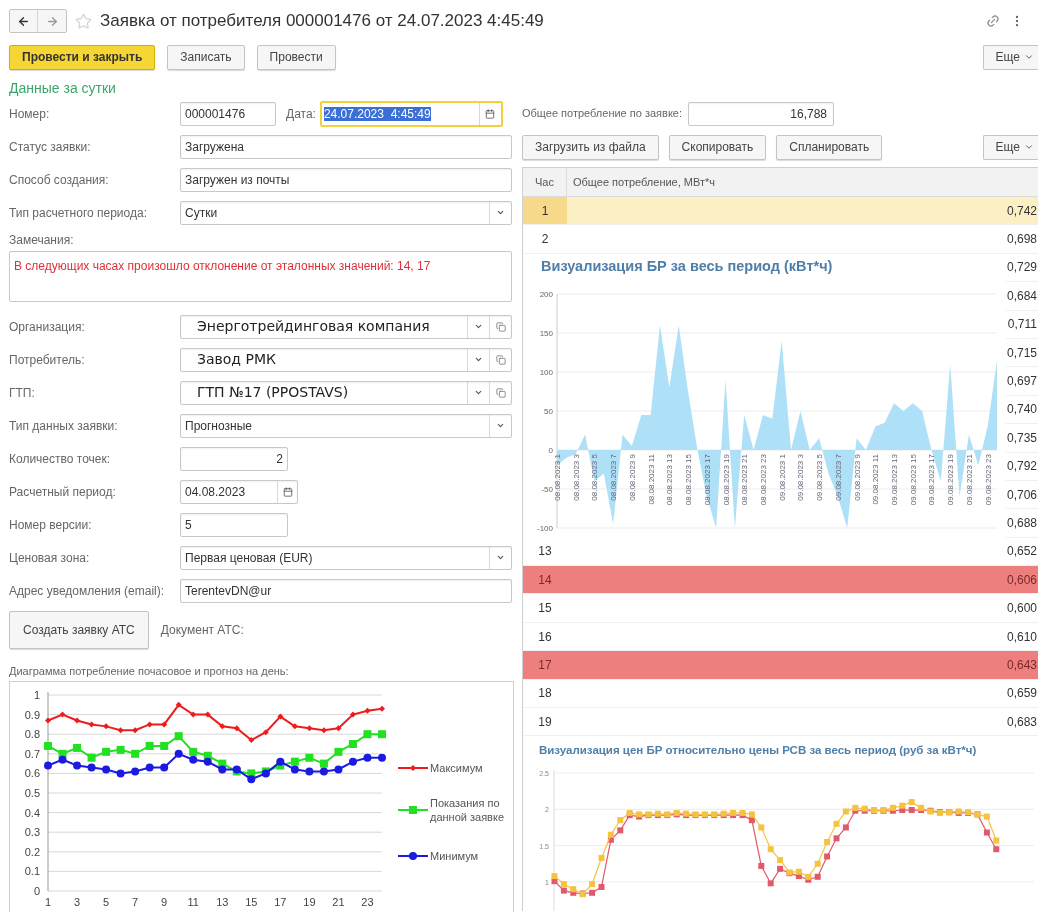 Image resolution: width=1038 pixels, height=912 pixels. Describe the element at coordinates (309, 902) in the screenshot. I see `axis-label: 19` at that location.